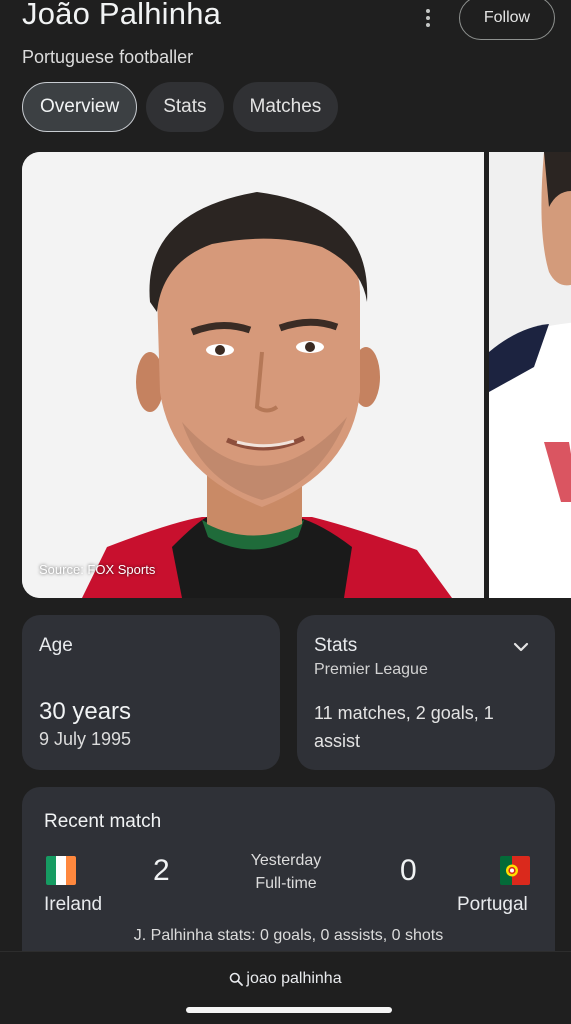 This screenshot has height=1024, width=571. I want to click on home-team-name: Ireland, so click(73, 904).